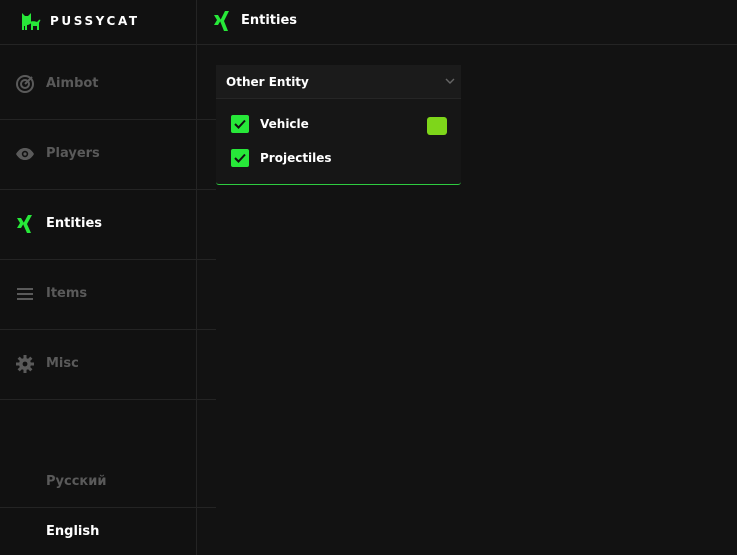  I want to click on language-english: English, so click(108, 531).